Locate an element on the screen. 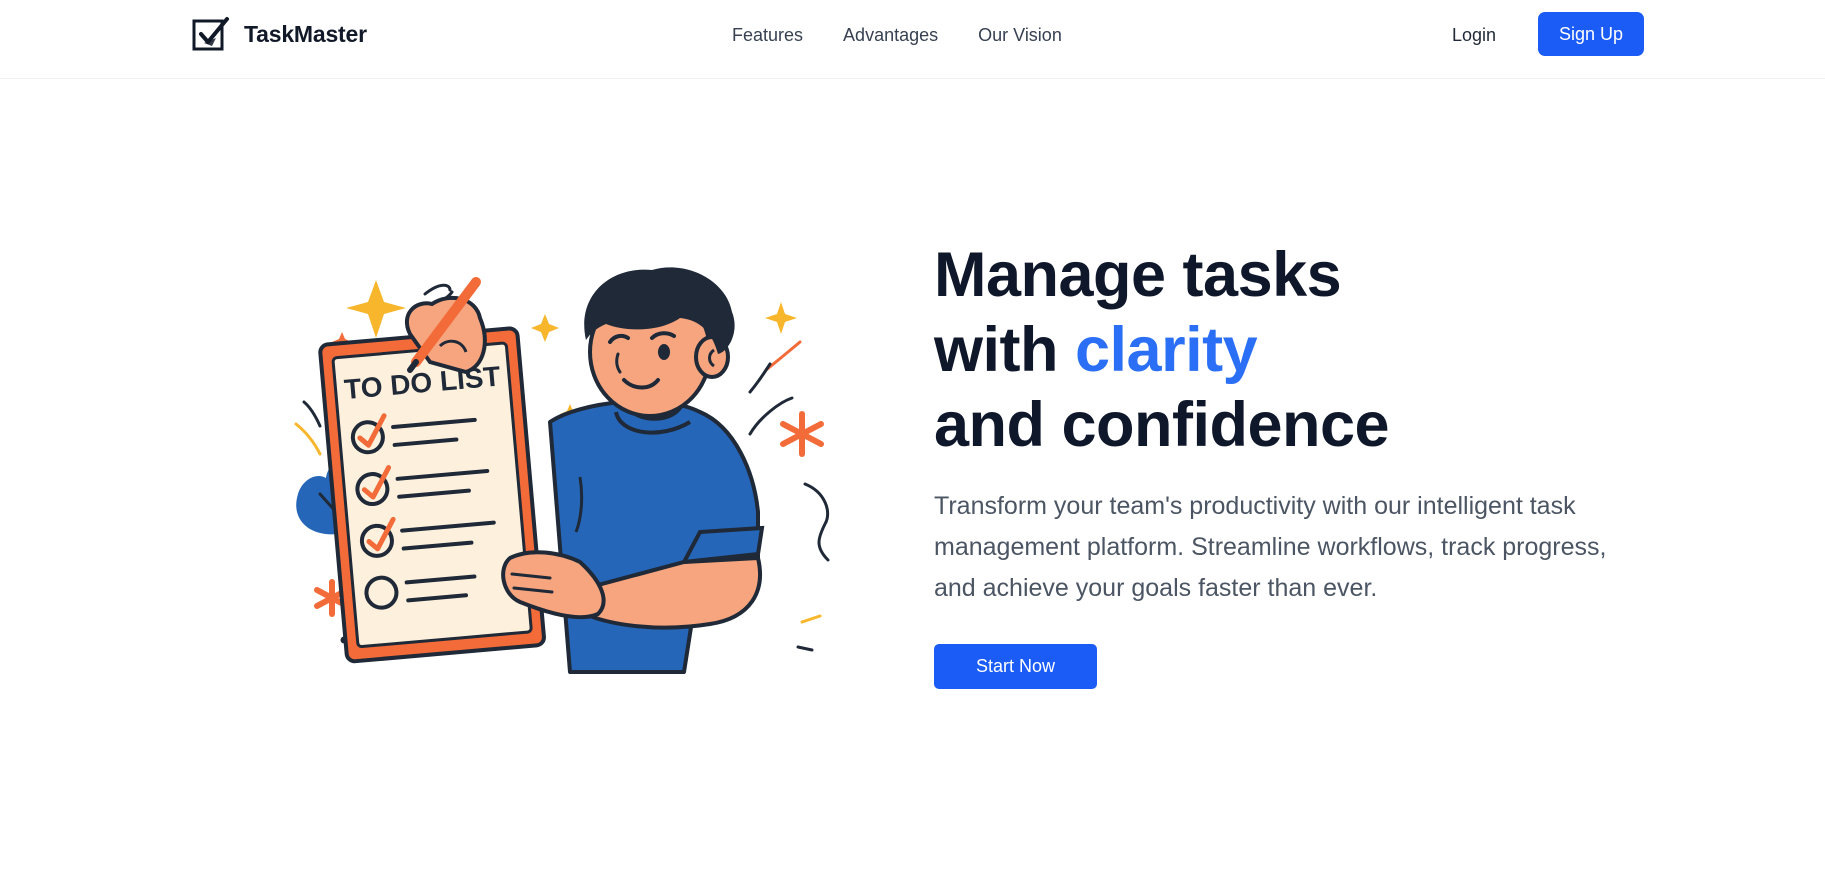  start-now-button: Start Now is located at coordinates (1015, 666).